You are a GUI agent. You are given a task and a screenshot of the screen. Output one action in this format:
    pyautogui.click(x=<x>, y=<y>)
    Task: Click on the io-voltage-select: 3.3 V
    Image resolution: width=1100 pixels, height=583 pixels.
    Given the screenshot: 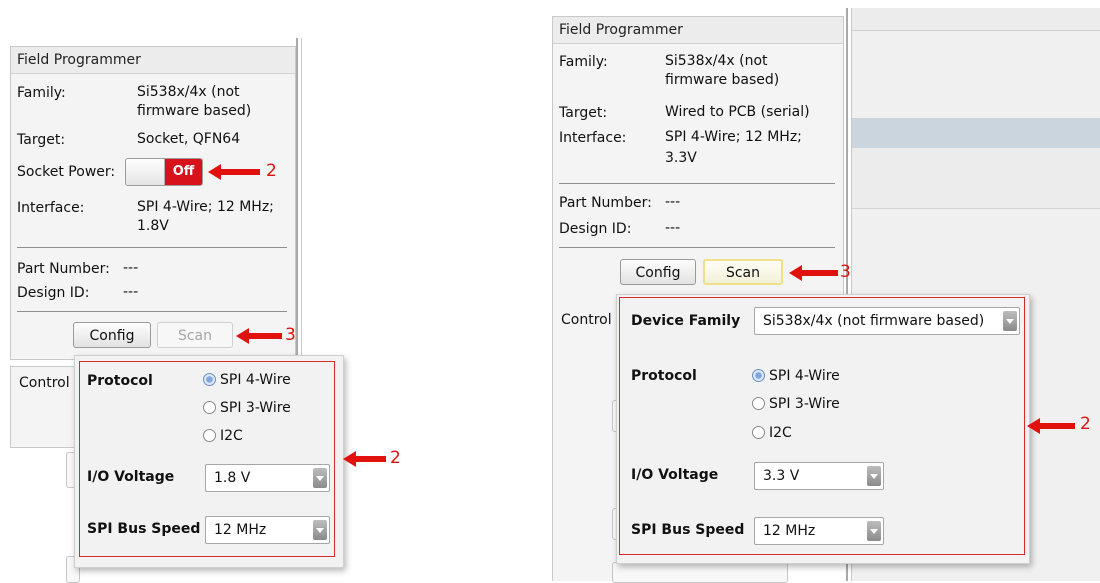 What is the action you would take?
    pyautogui.click(x=819, y=476)
    